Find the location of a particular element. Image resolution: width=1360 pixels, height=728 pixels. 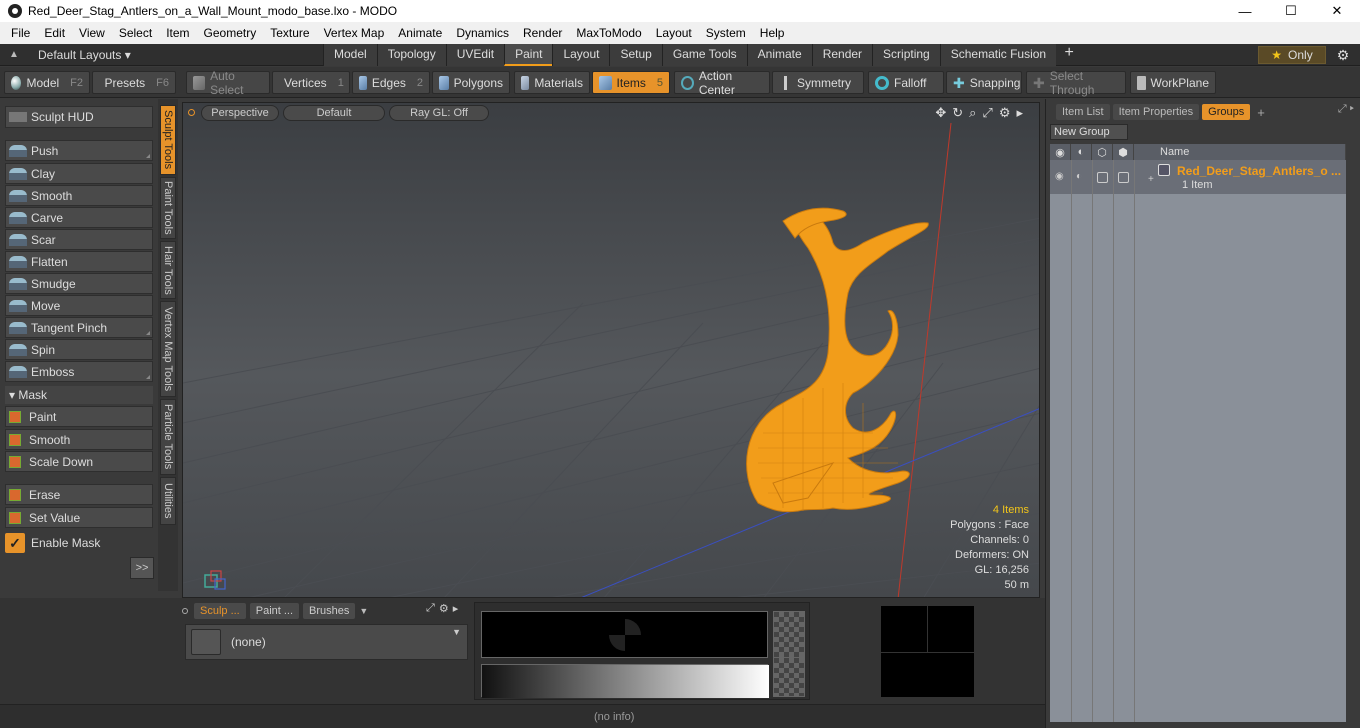

groups-scrollbar is located at coordinates (1352, 433).